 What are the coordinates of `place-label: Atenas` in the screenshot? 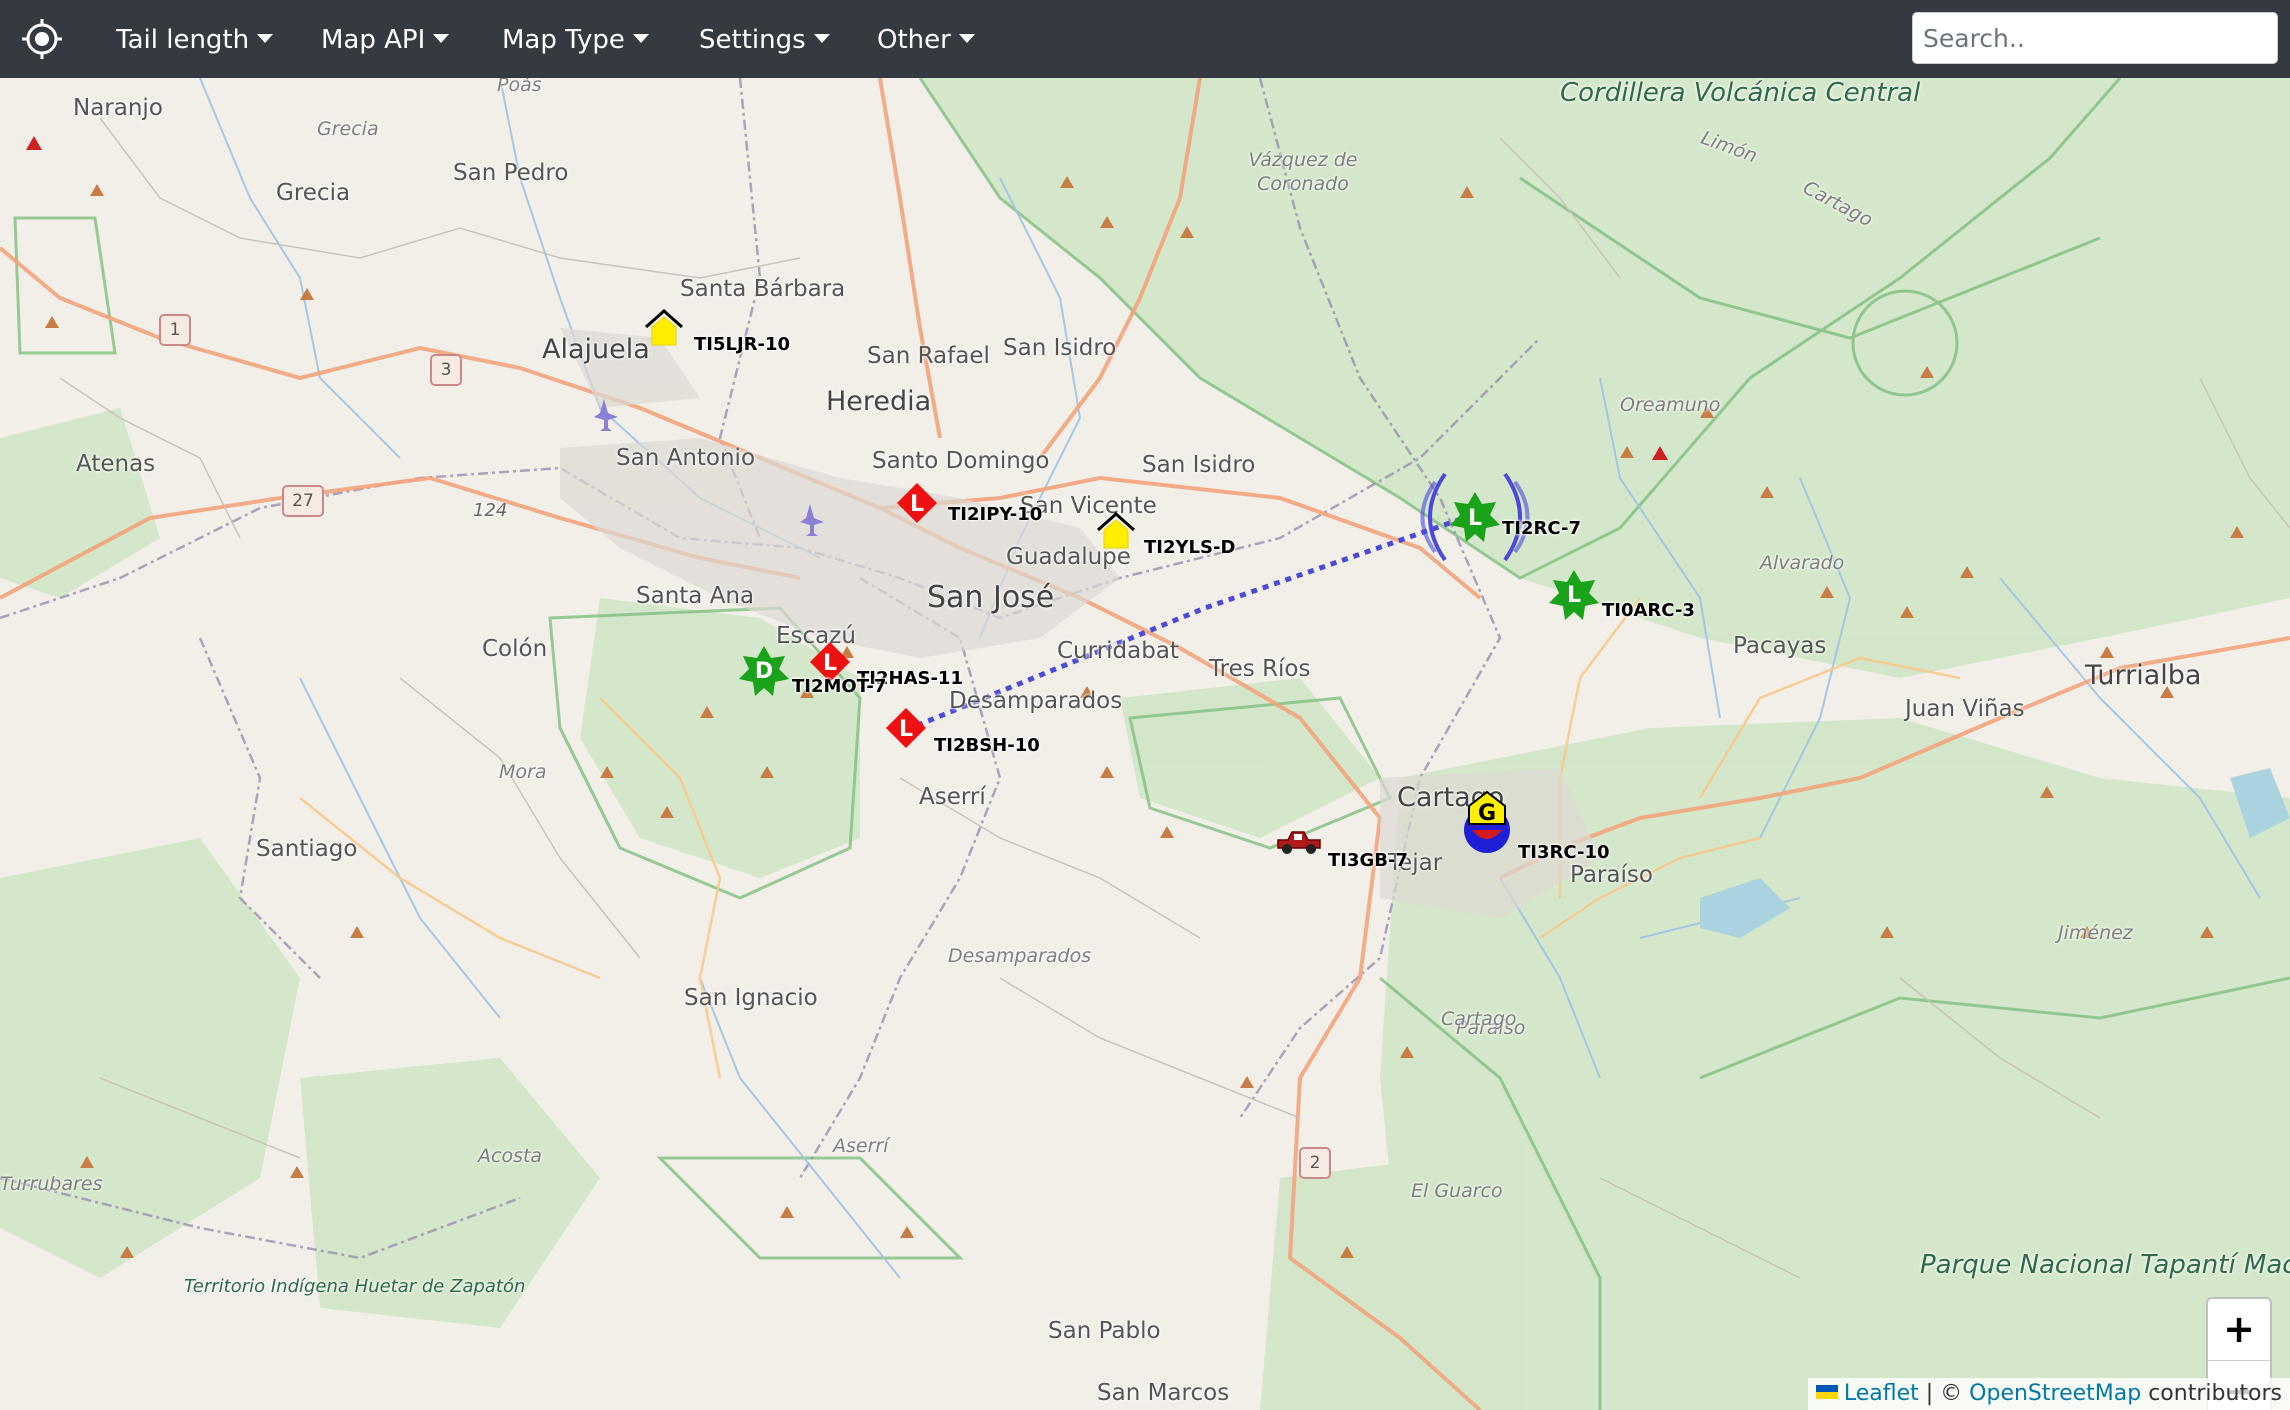 It's located at (116, 464).